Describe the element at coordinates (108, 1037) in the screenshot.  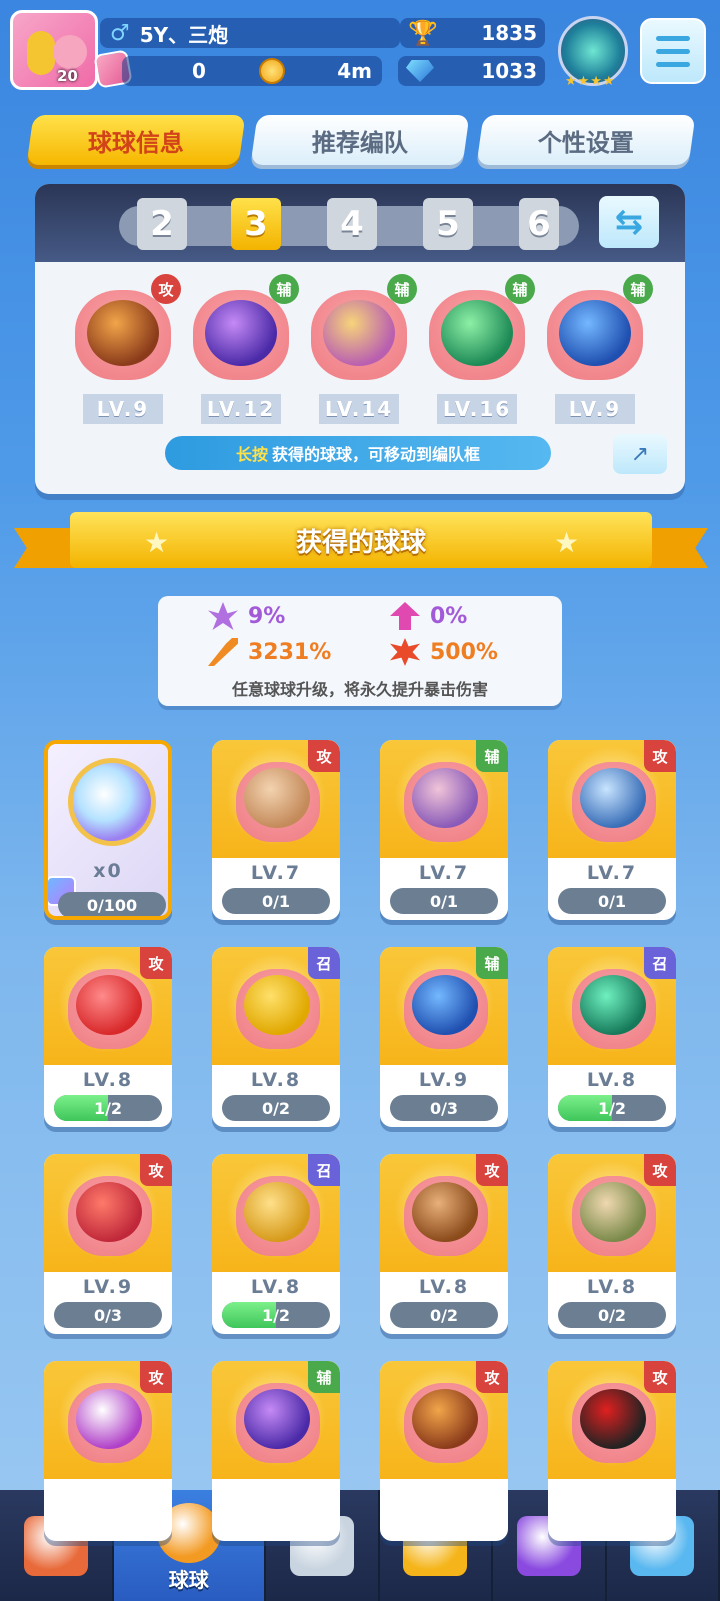
I see `ball-card: 攻 LV.8 1/2` at that location.